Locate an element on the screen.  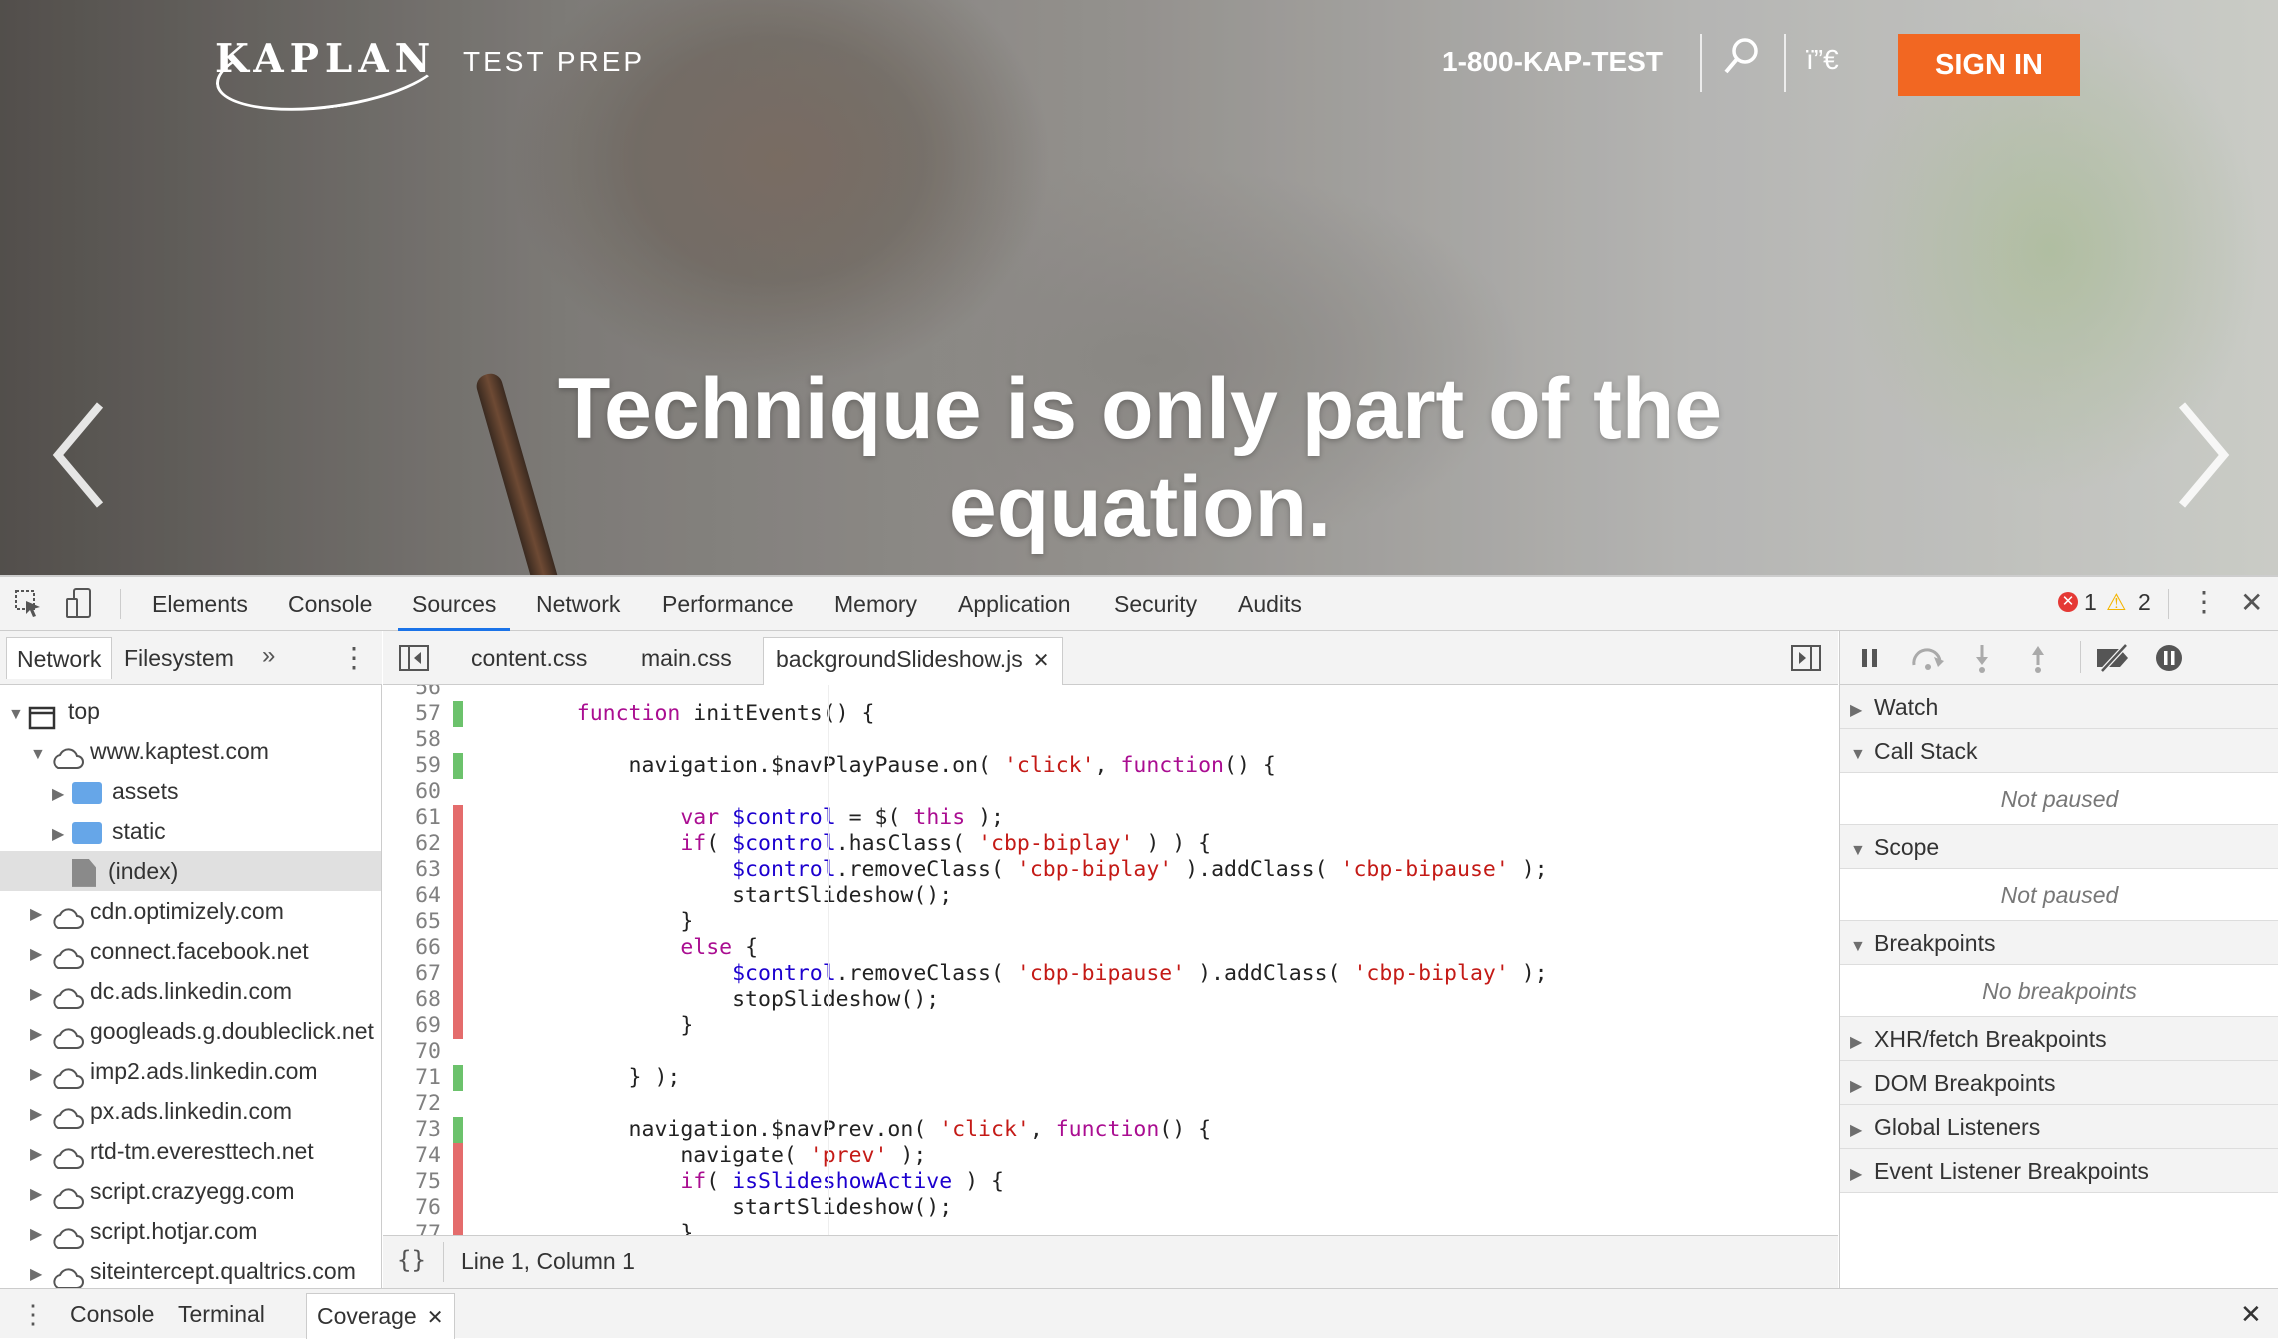
tree-row: ▶ cdn.optimizely.com is located at coordinates (190, 911).